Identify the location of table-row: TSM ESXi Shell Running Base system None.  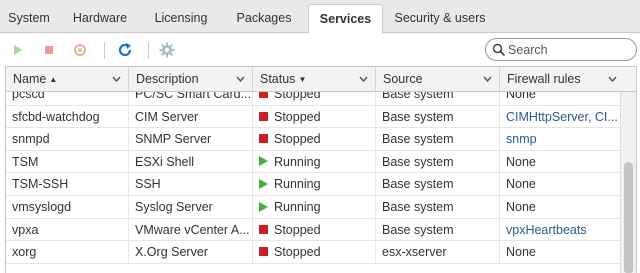
(314, 162).